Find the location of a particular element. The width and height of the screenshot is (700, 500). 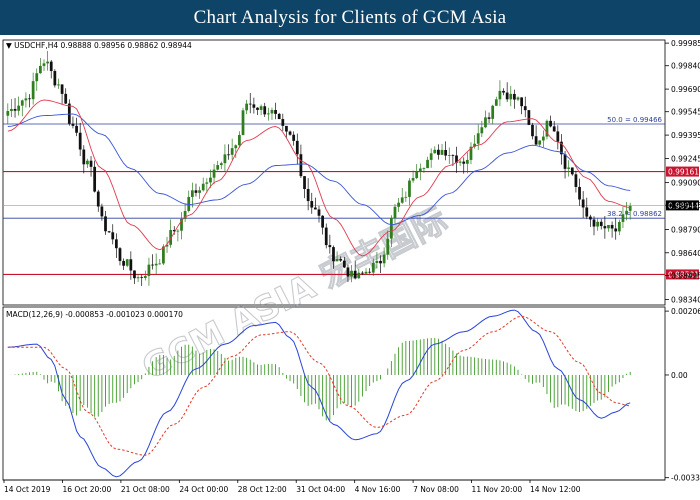

time-tick-label: 14 Nov 12:00 is located at coordinates (555, 489).